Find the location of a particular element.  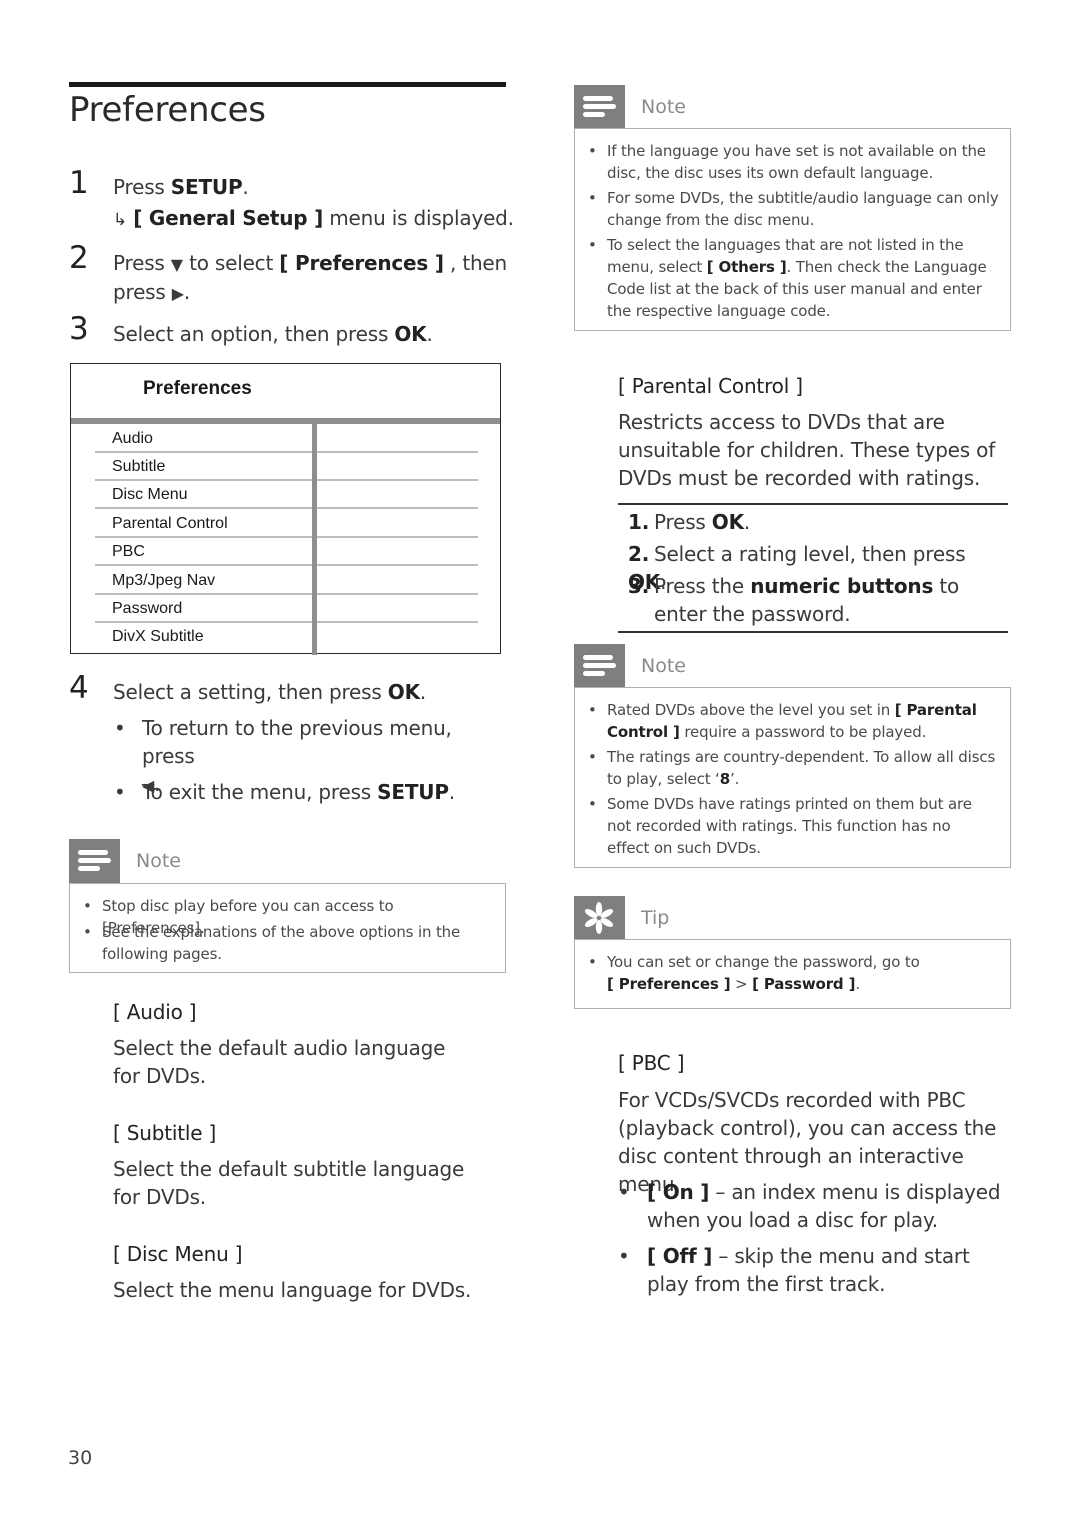

parental-step-1: 1. Press OK. is located at coordinates (813, 522).